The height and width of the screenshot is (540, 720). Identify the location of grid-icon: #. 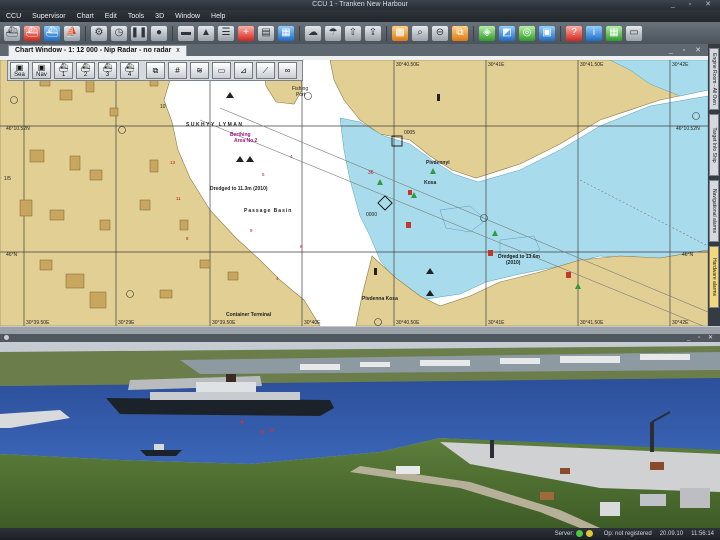
(177, 70).